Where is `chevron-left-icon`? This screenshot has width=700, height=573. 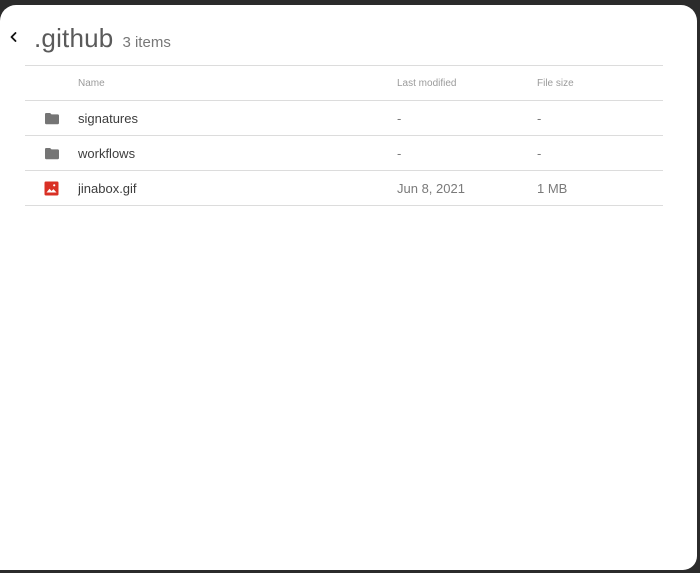 chevron-left-icon is located at coordinates (13, 37).